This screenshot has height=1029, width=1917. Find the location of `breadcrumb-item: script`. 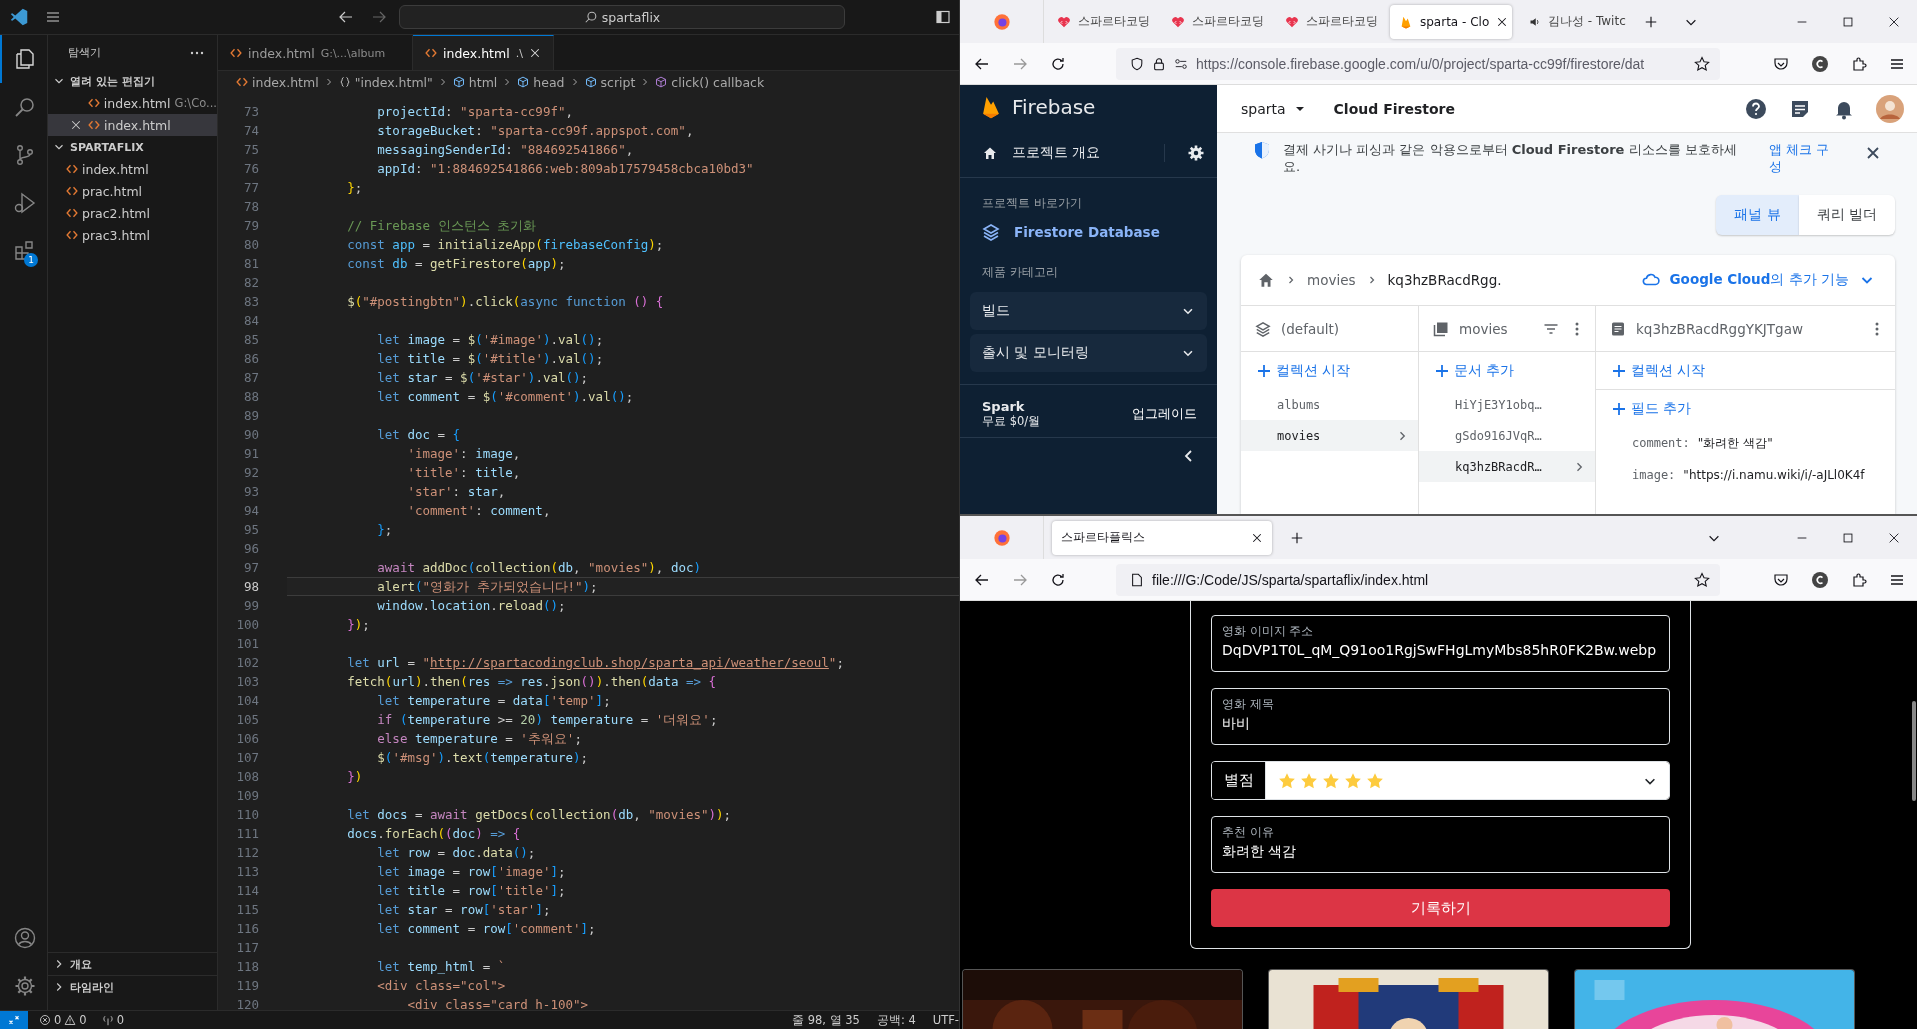

breadcrumb-item: script is located at coordinates (618, 82).